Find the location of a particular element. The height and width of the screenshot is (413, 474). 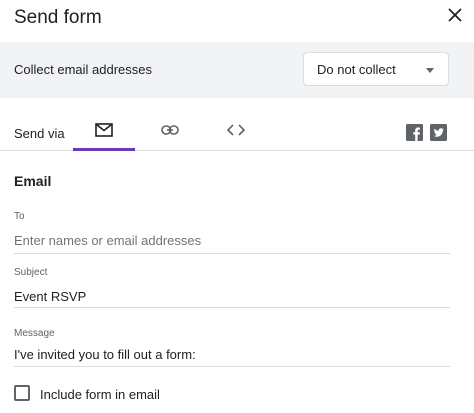

twitter-icon is located at coordinates (438, 132).